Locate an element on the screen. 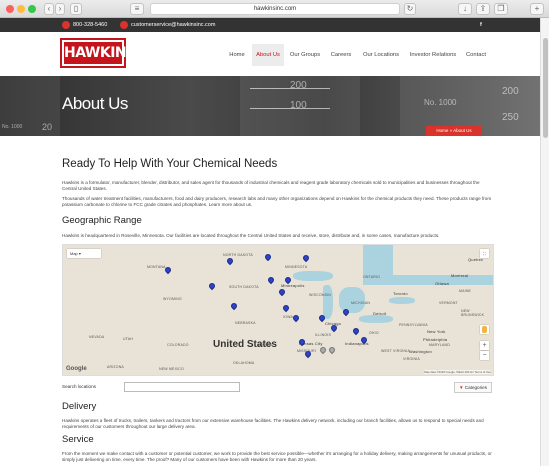 The height and width of the screenshot is (466, 549). url-text: hawkinsinc.com is located at coordinates (275, 9).